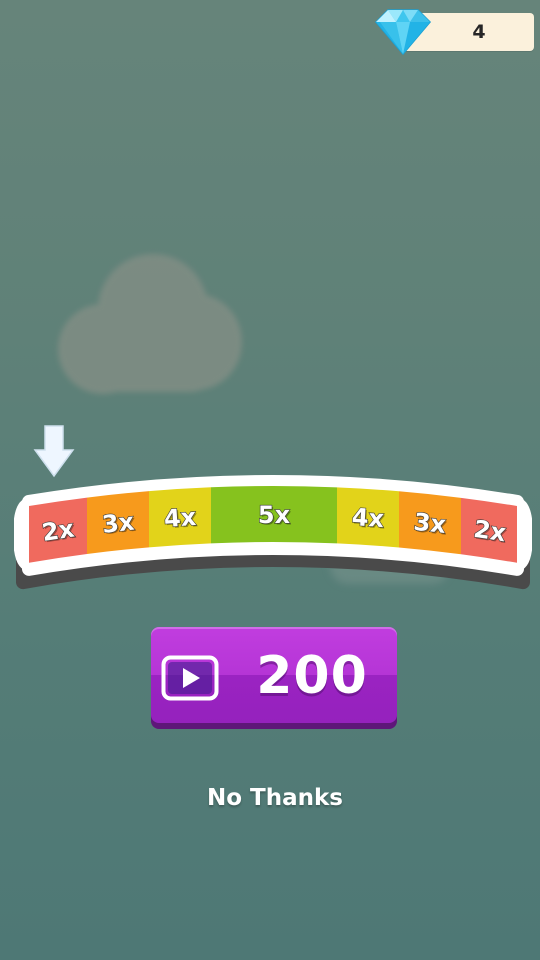 Image resolution: width=540 pixels, height=960 pixels. Describe the element at coordinates (274, 515) in the screenshot. I see `multiplier-label: 5x` at that location.